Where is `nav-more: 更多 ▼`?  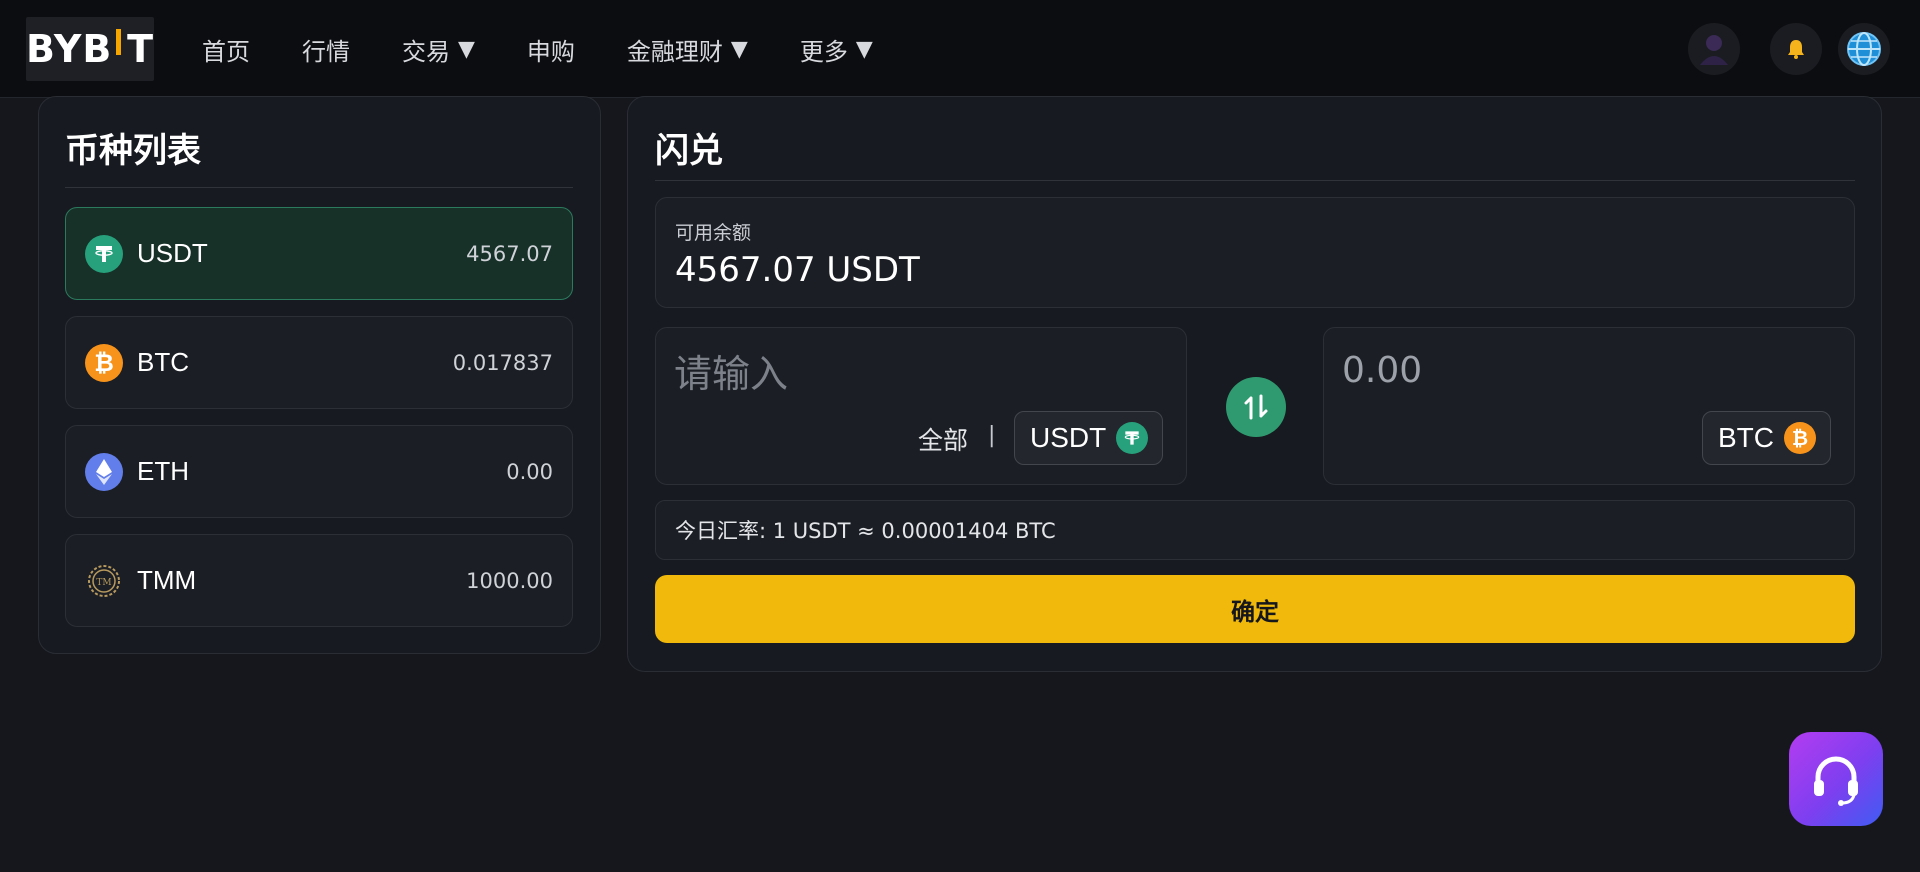 nav-more: 更多 ▼ is located at coordinates (836, 49).